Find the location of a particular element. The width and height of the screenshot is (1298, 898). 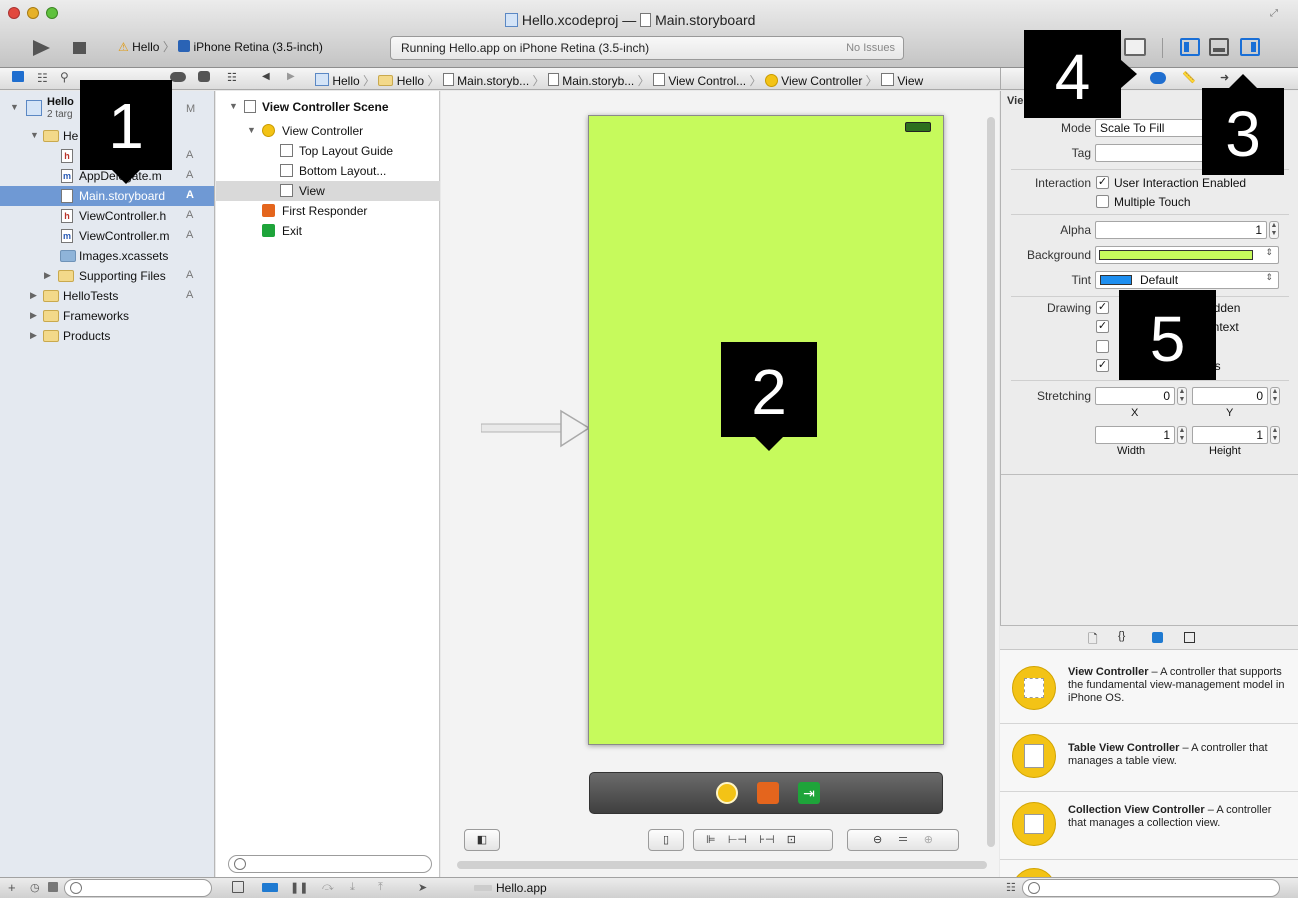

add-file-button: + is located at coordinates (12, 887).